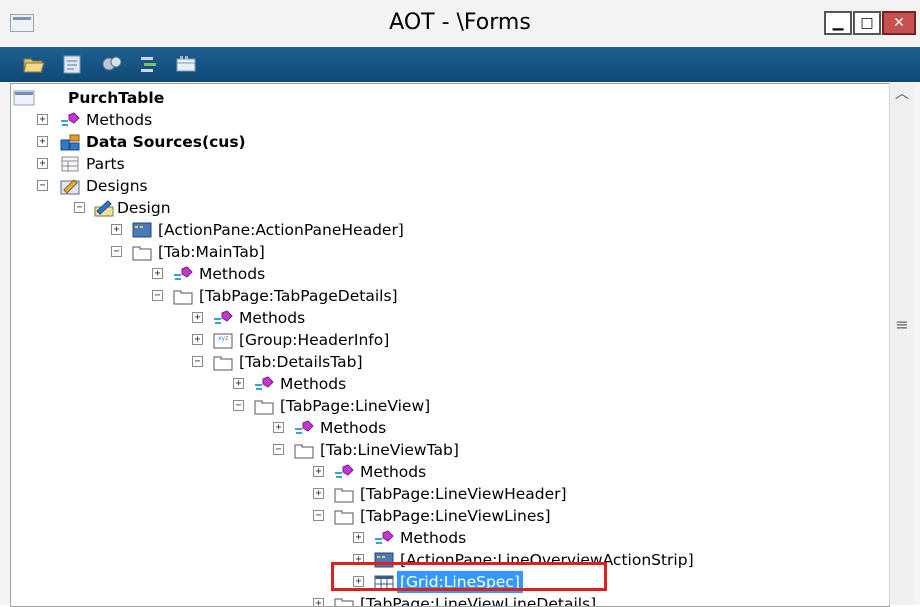  Describe the element at coordinates (301, 362) in the screenshot. I see `tree-item-label: [Tab:DetailsTab]` at that location.